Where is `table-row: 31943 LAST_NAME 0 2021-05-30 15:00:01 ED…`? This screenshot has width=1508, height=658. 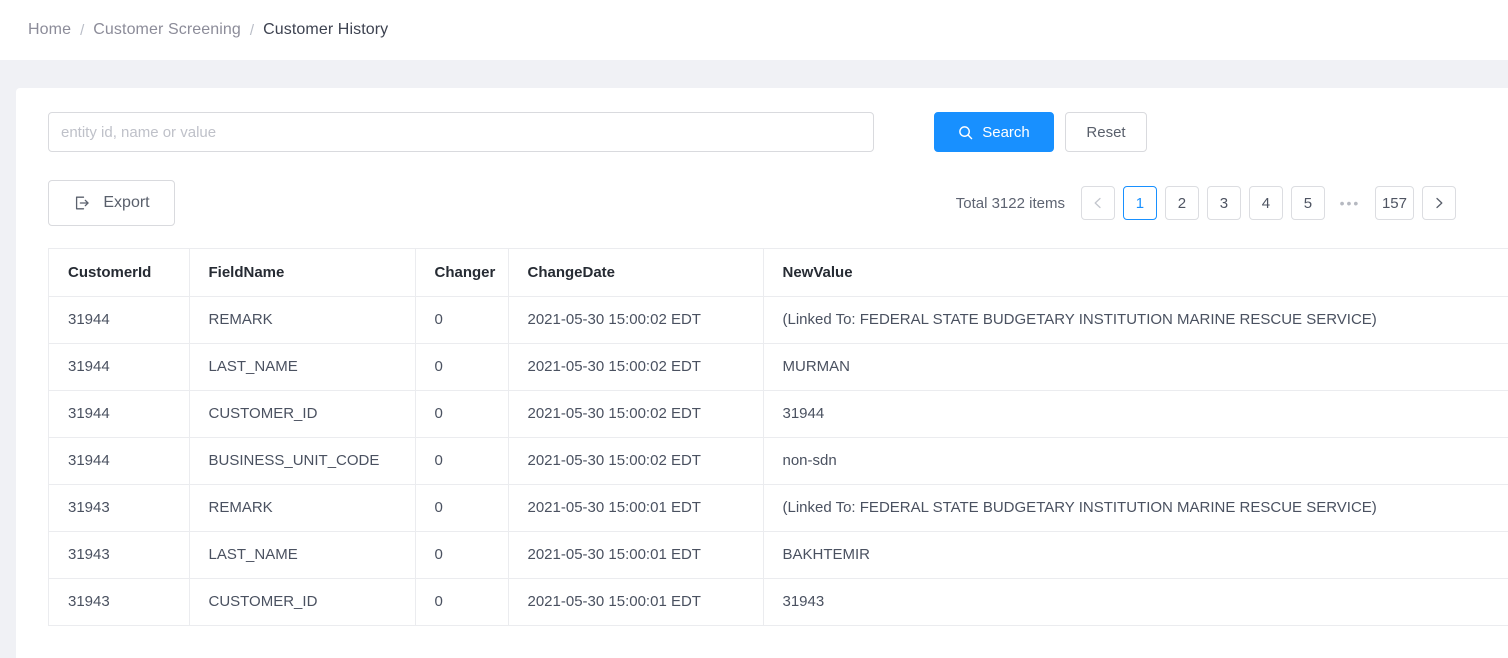 table-row: 31943 LAST_NAME 0 2021-05-30 15:00:01 ED… is located at coordinates (778, 555).